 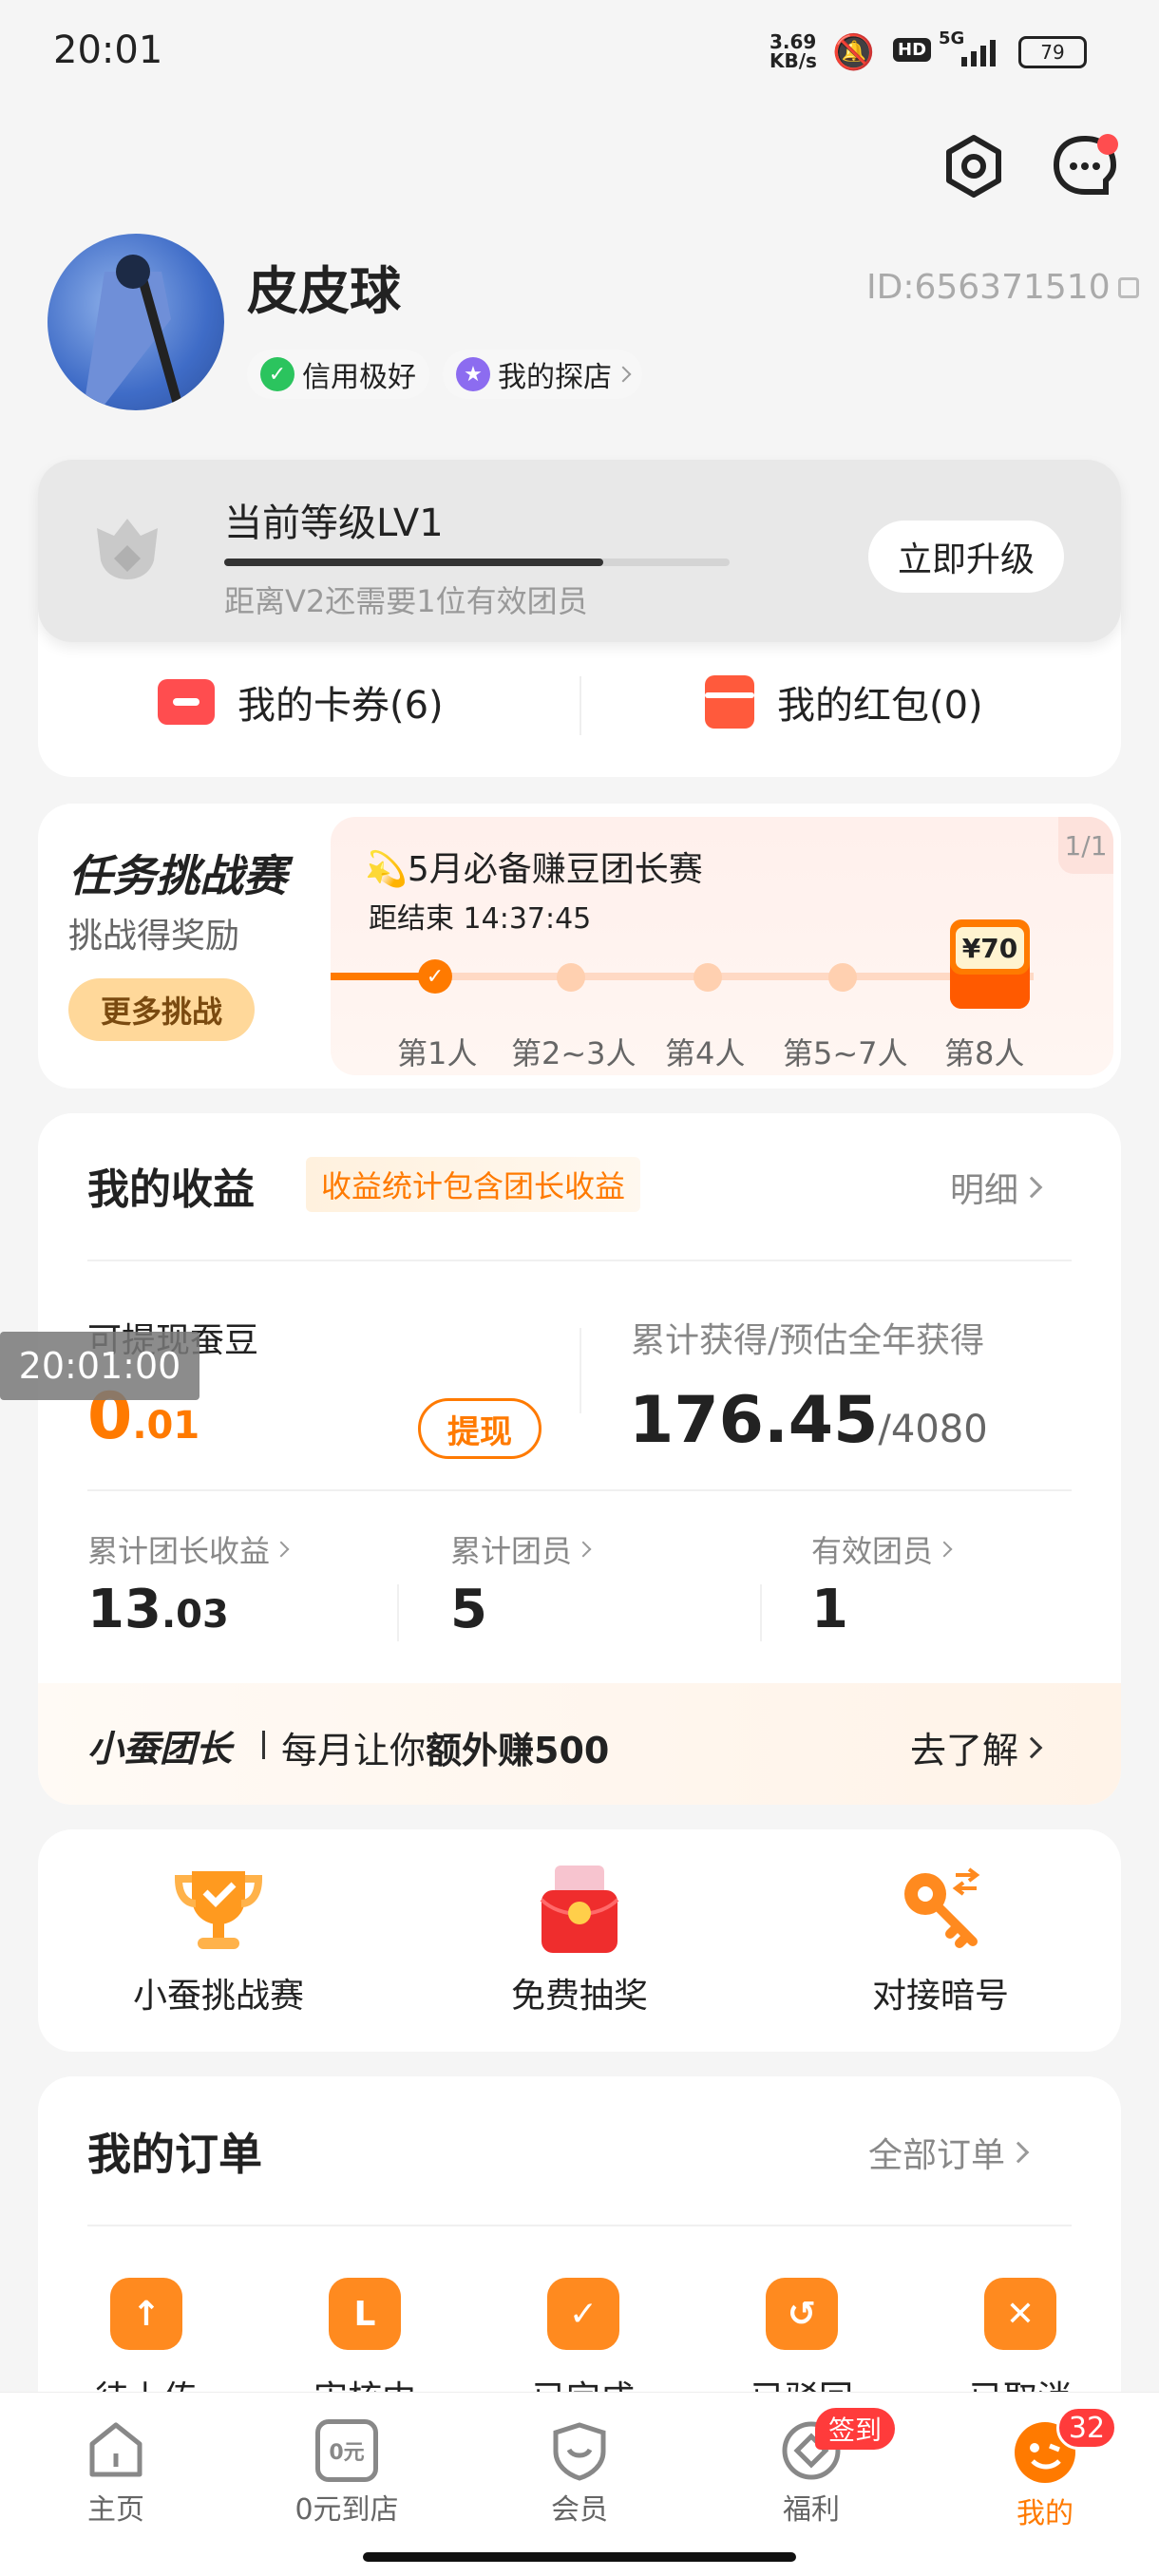 What do you see at coordinates (116, 2473) in the screenshot?
I see `tab-home: 主页` at bounding box center [116, 2473].